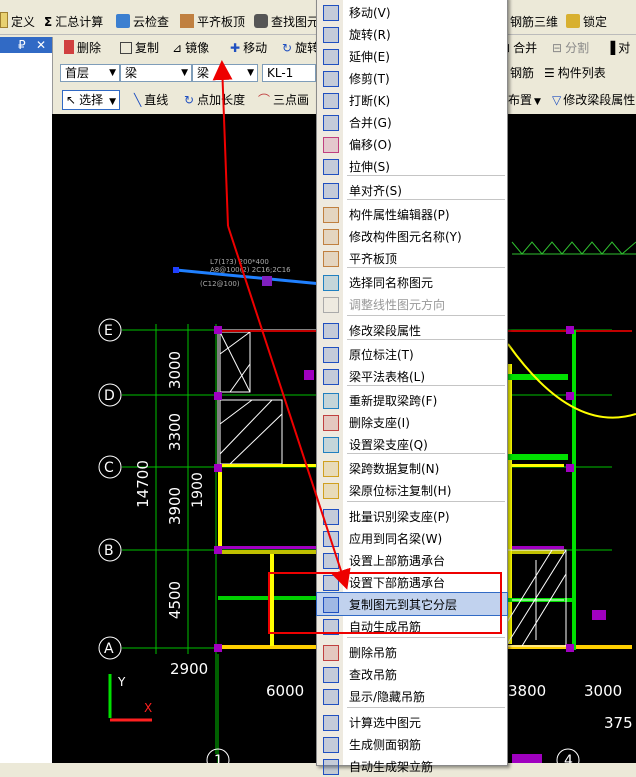  Describe the element at coordinates (151, 100) in the screenshot. I see `line-button: ╲ 直线` at that location.